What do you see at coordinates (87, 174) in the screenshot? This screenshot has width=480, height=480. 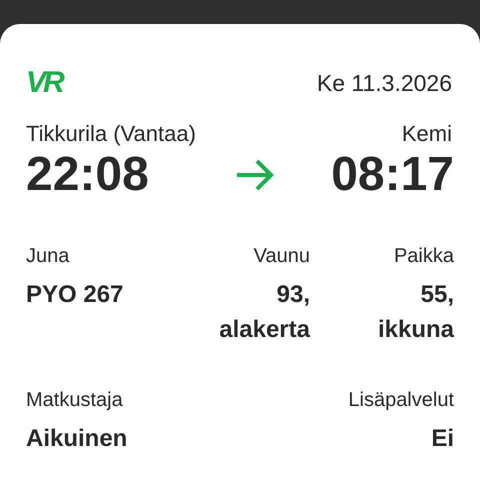 I see `departure-time: 22:08` at bounding box center [87, 174].